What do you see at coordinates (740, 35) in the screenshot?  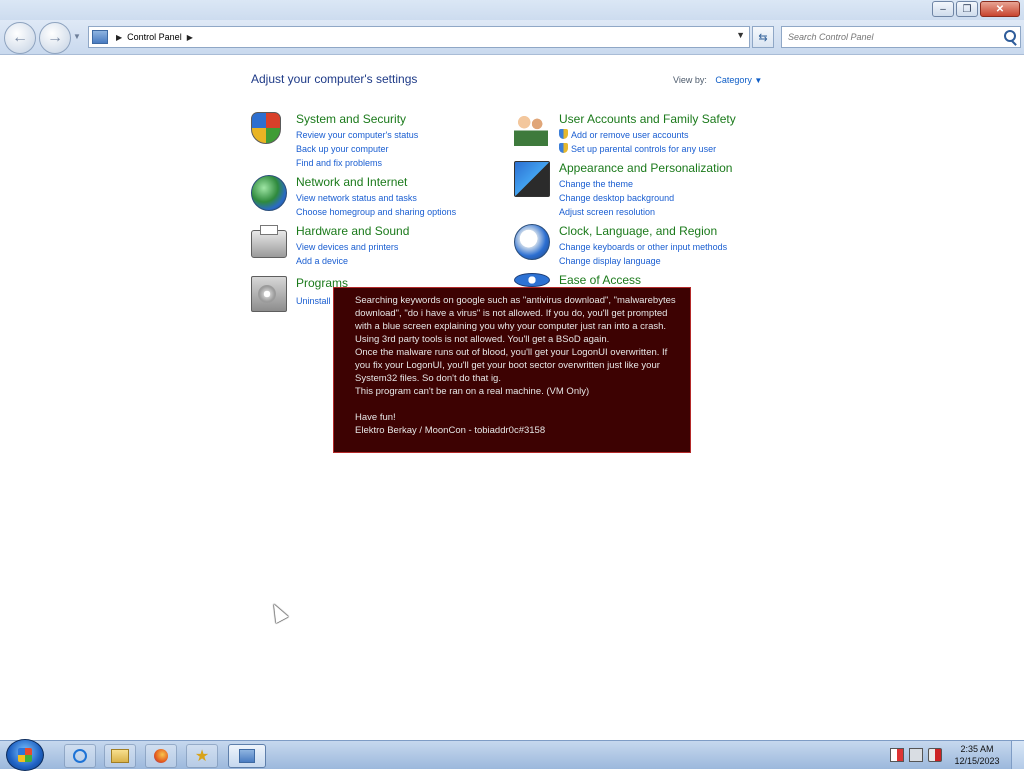 I see `address-history-dropdown: ▼` at bounding box center [740, 35].